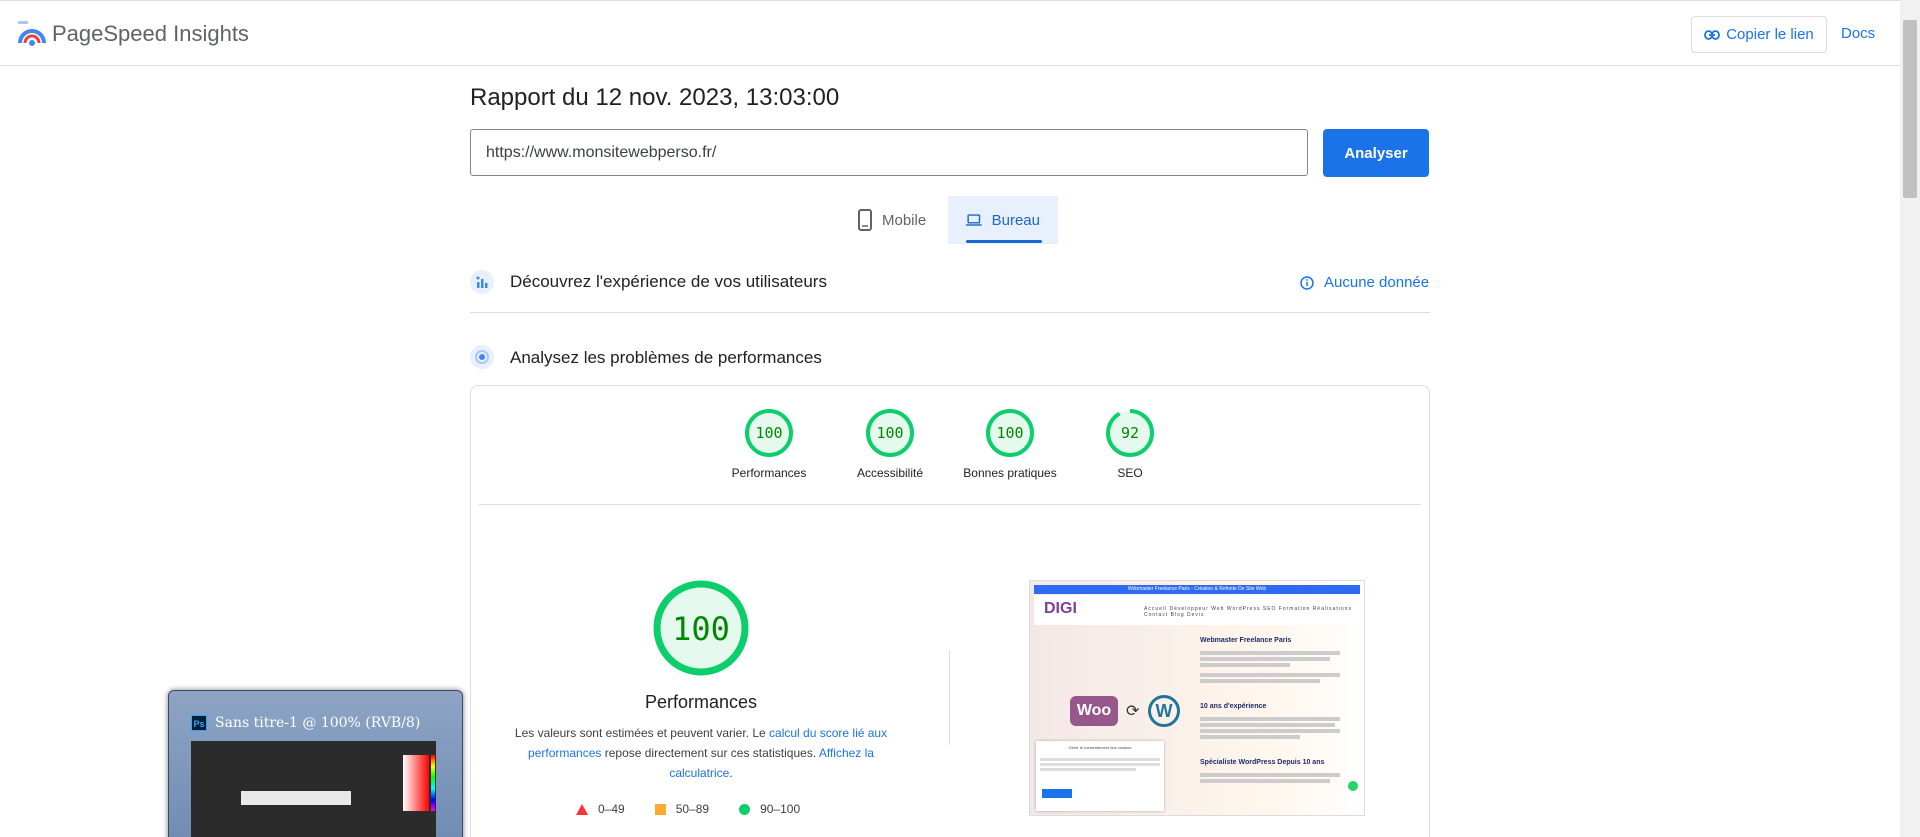 The width and height of the screenshot is (1920, 837). Describe the element at coordinates (950, 312) in the screenshot. I see `section-divider` at that location.